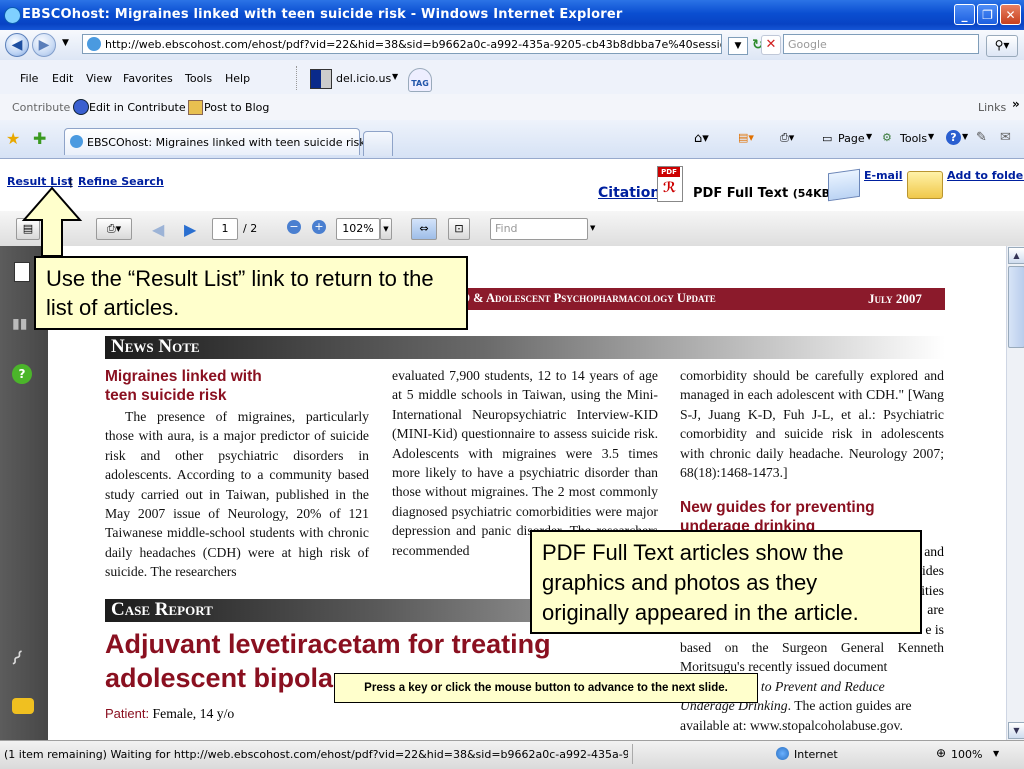 The width and height of the screenshot is (1024, 769). Describe the element at coordinates (158, 229) in the screenshot. I see `pdf-prev-page-icon: ◀` at that location.